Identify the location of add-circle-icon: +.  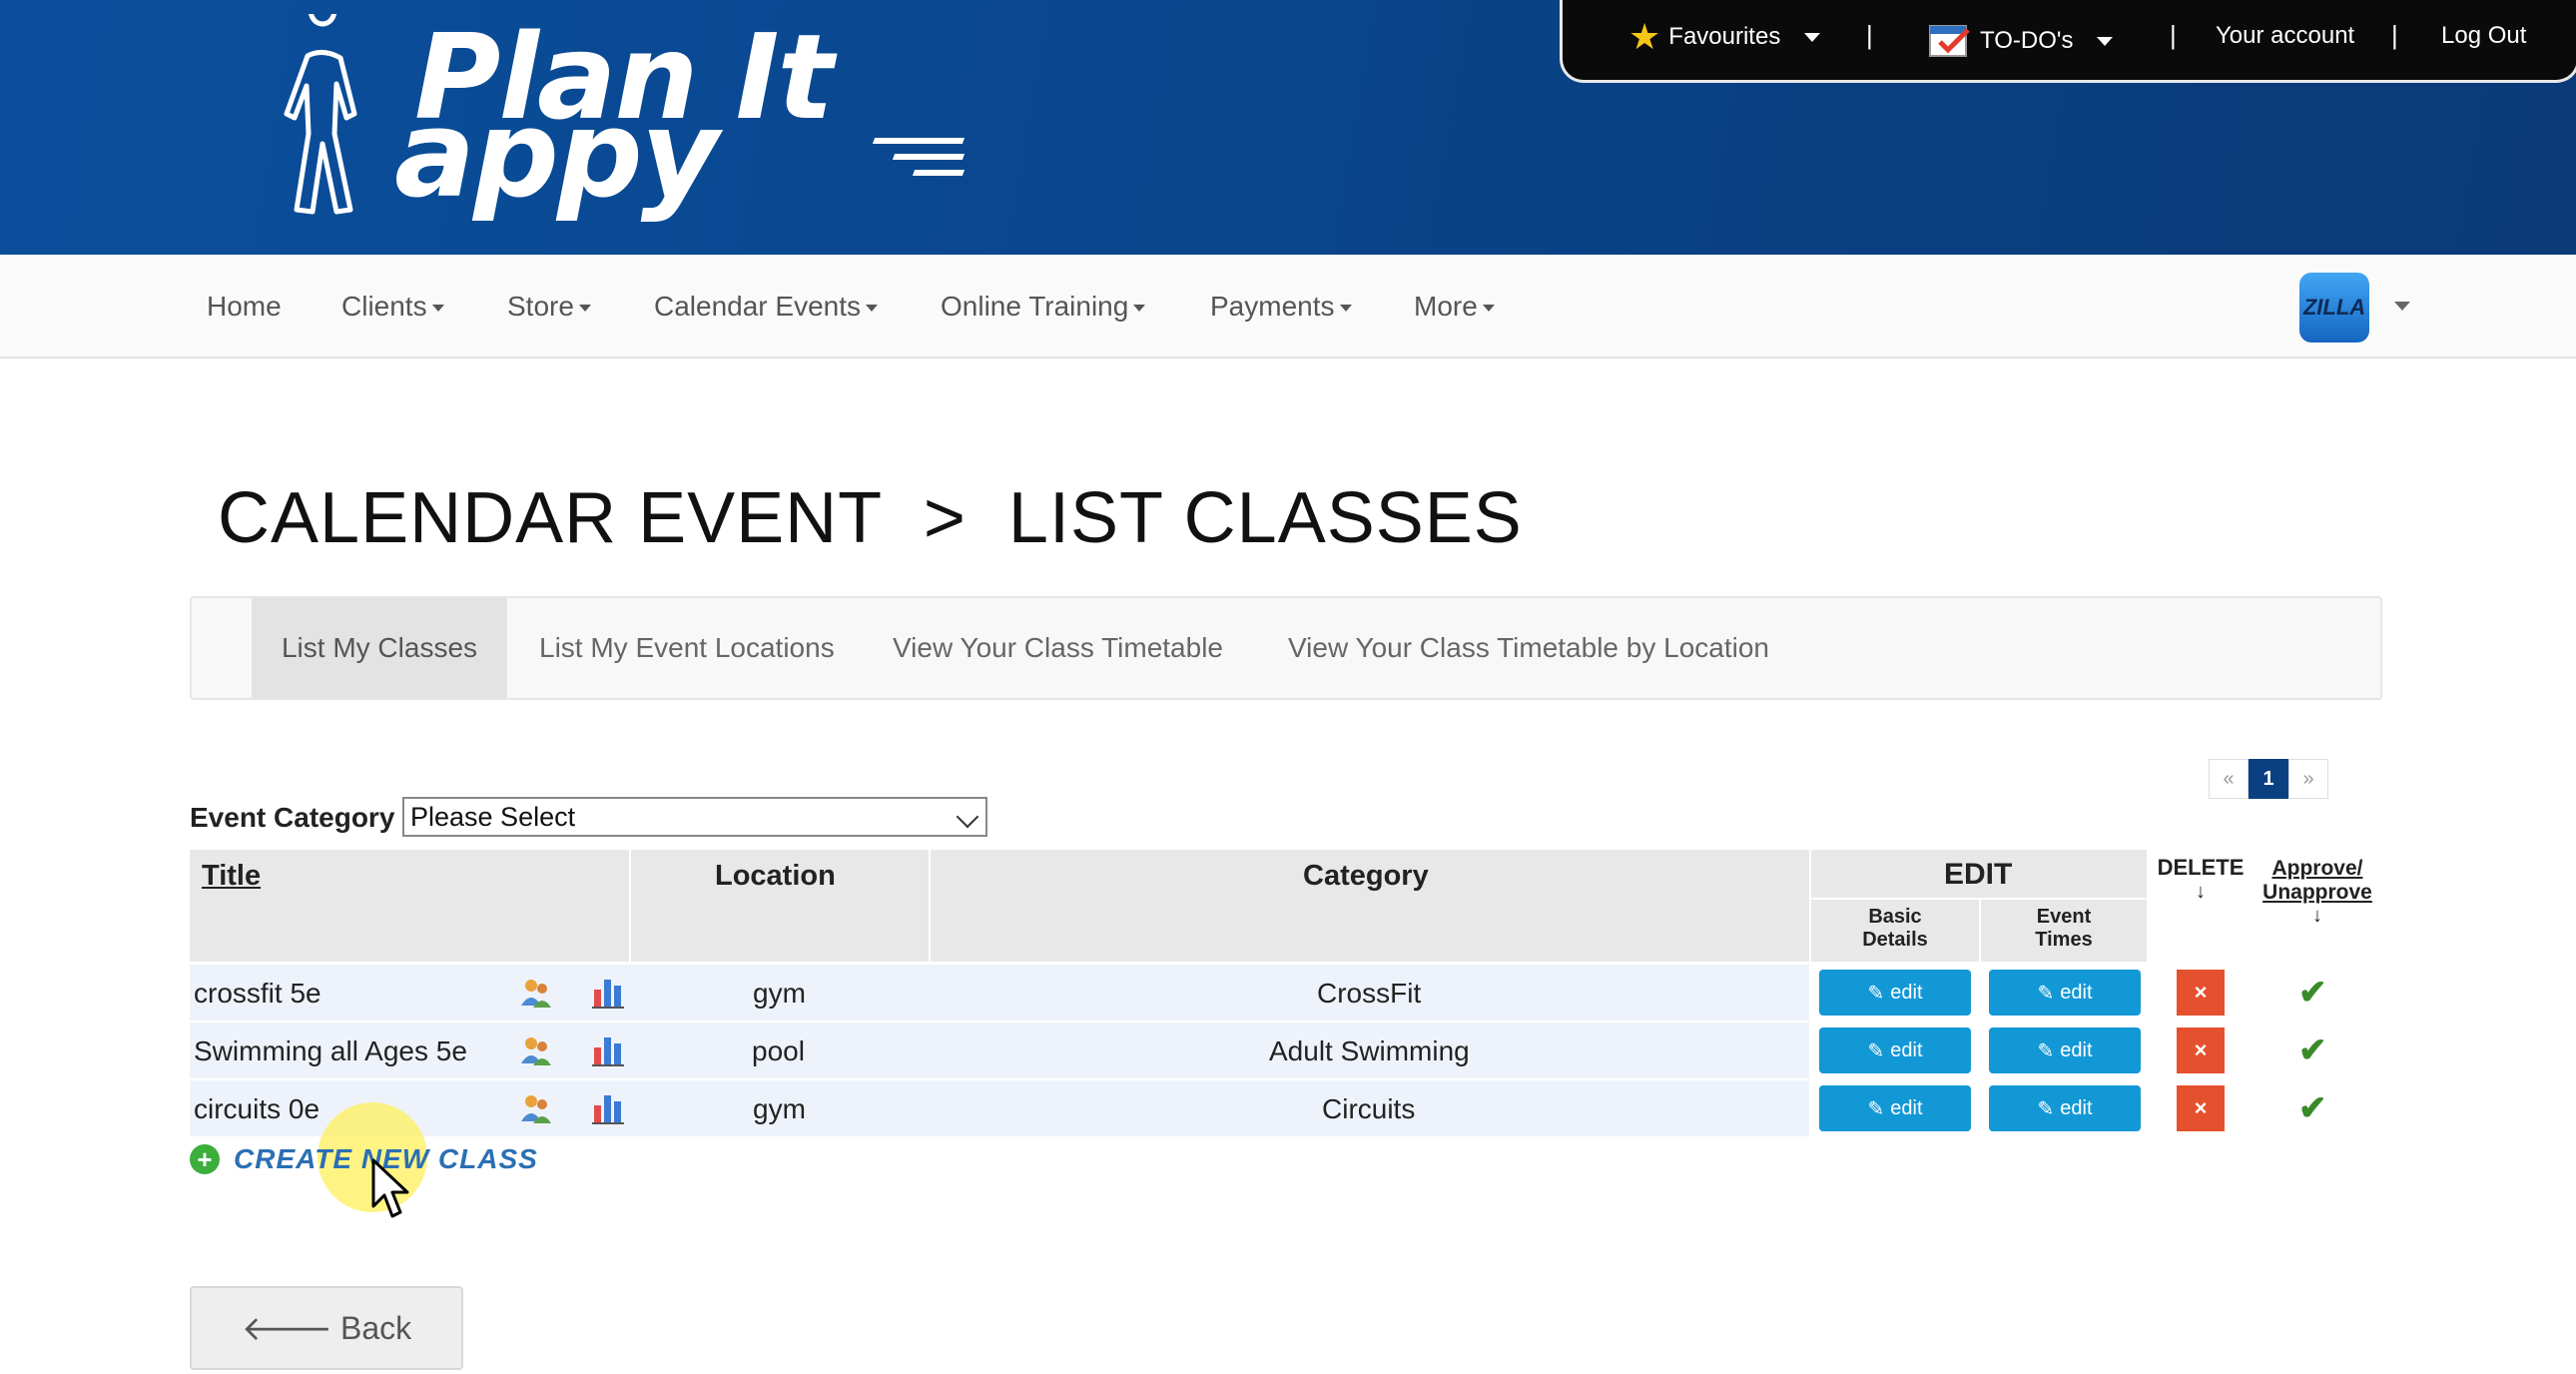
(205, 1159).